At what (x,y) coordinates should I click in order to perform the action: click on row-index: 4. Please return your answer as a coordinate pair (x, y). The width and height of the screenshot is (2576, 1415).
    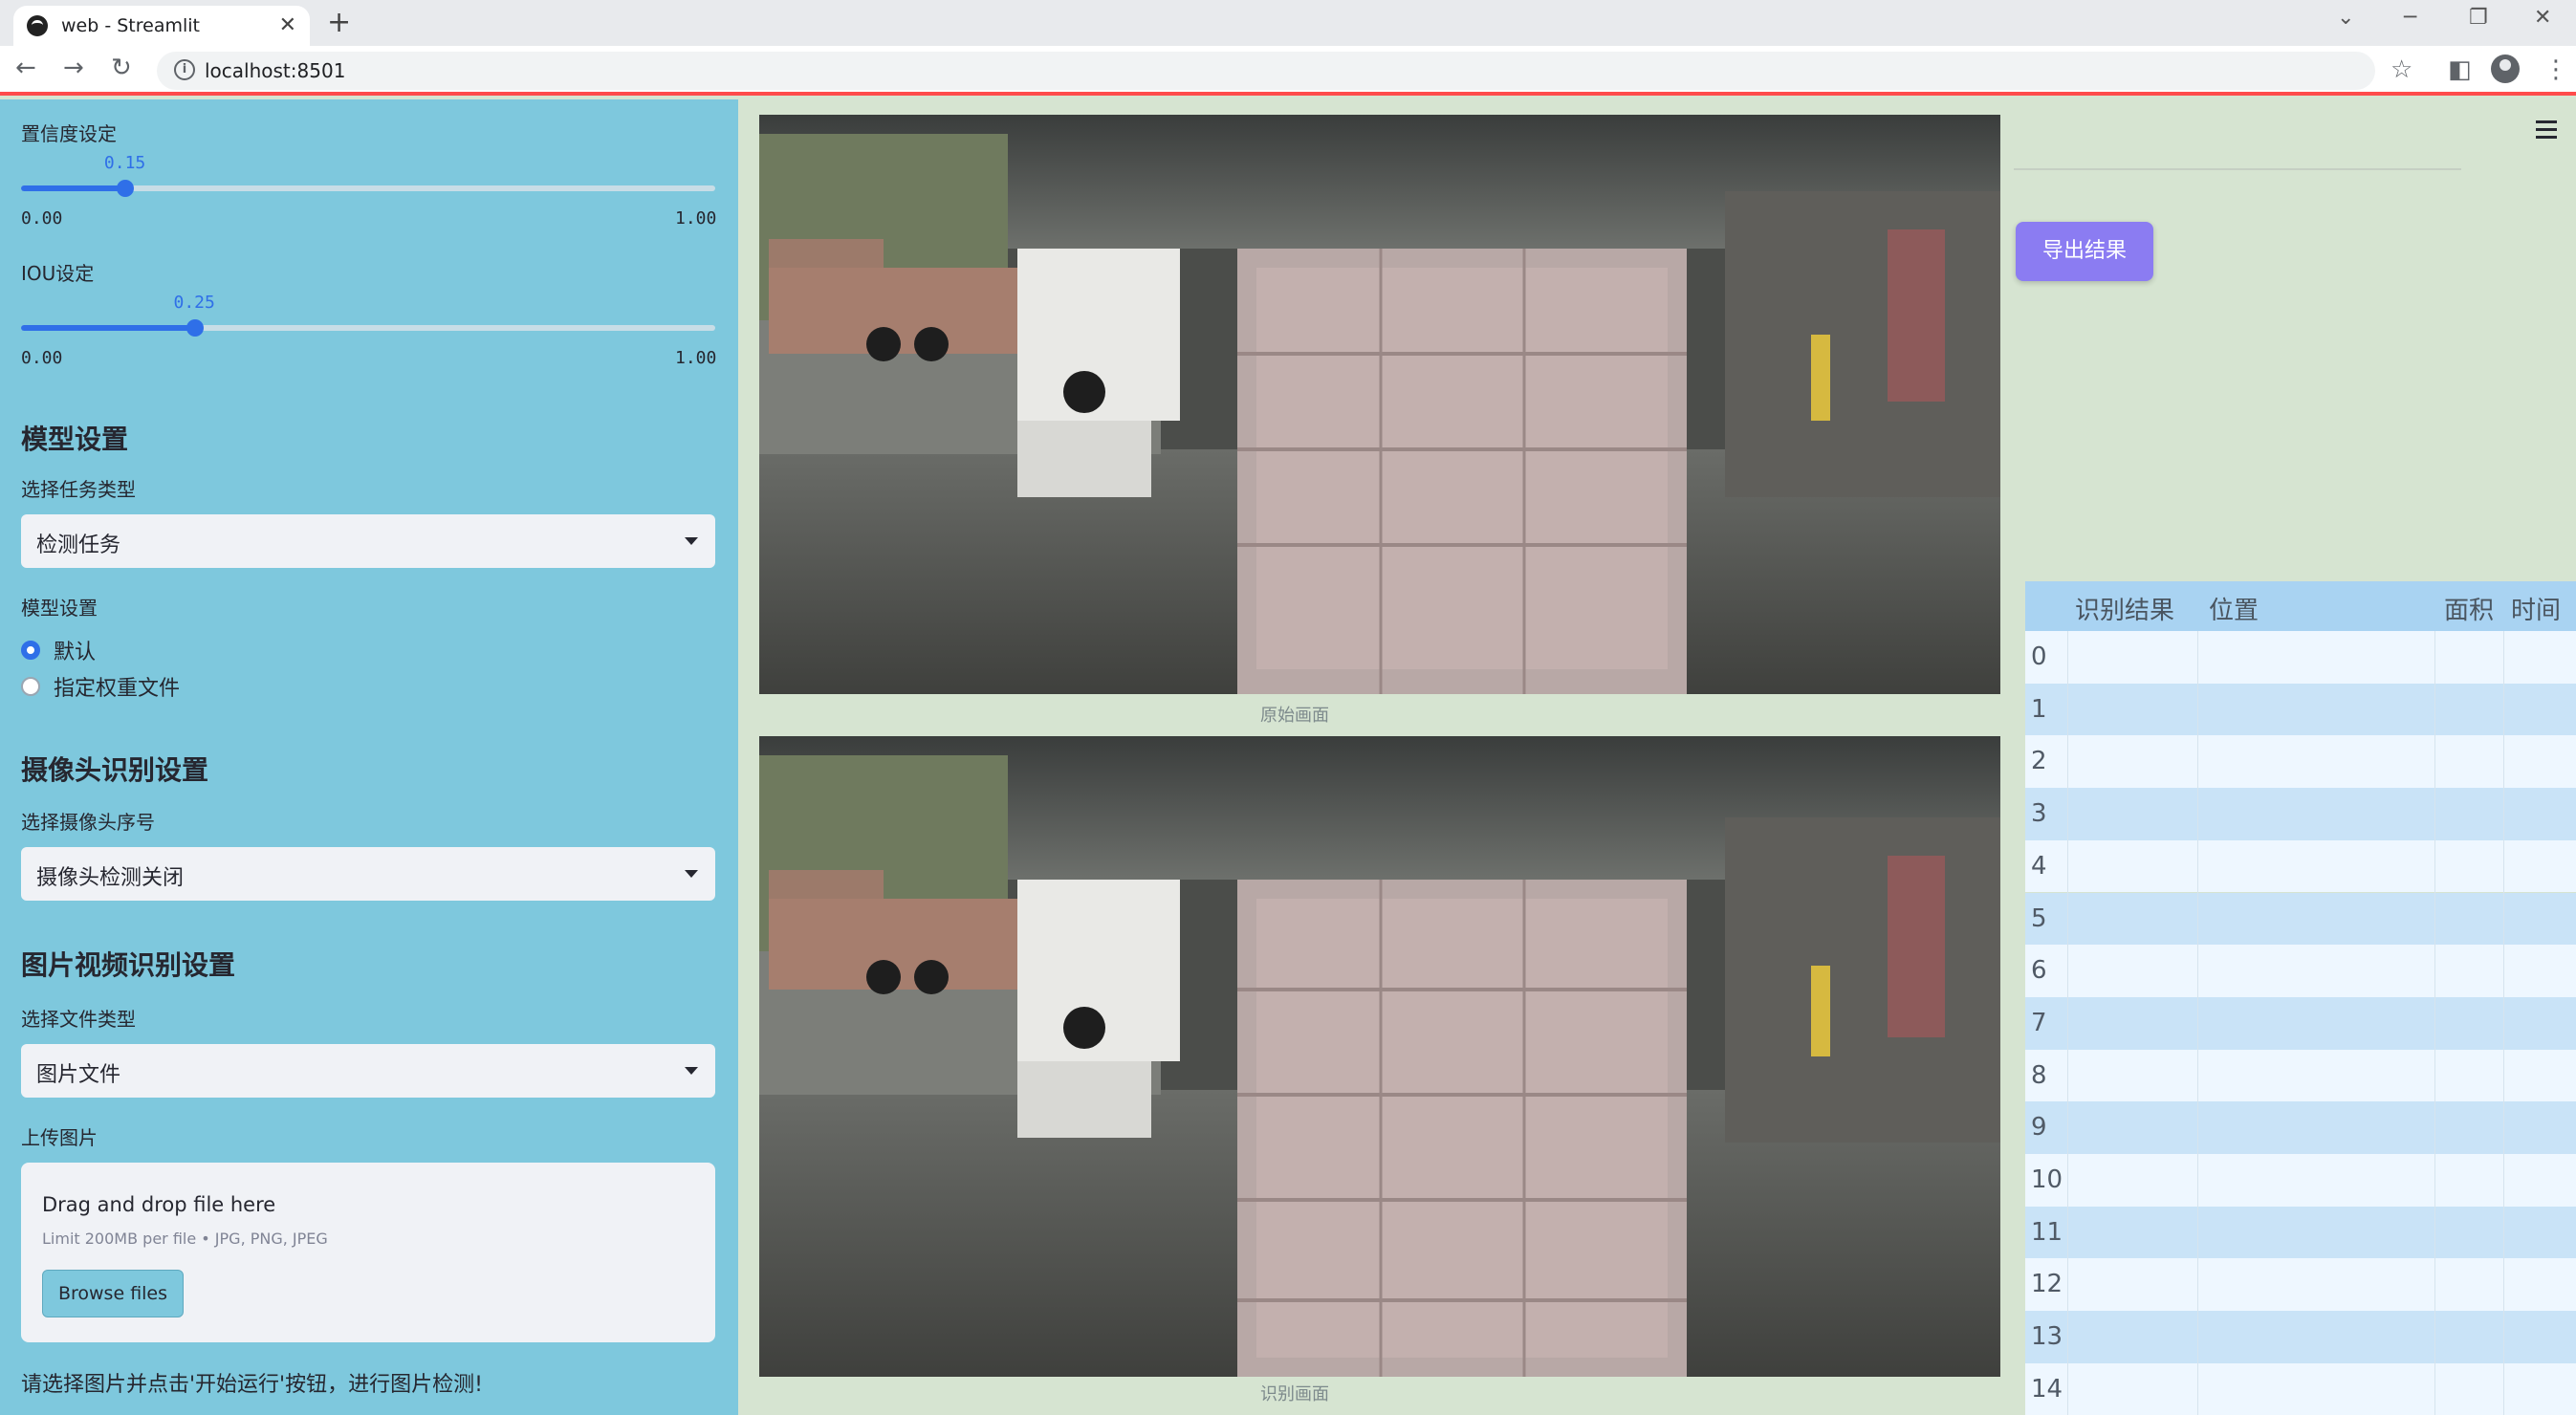
    Looking at the image, I should click on (2039, 866).